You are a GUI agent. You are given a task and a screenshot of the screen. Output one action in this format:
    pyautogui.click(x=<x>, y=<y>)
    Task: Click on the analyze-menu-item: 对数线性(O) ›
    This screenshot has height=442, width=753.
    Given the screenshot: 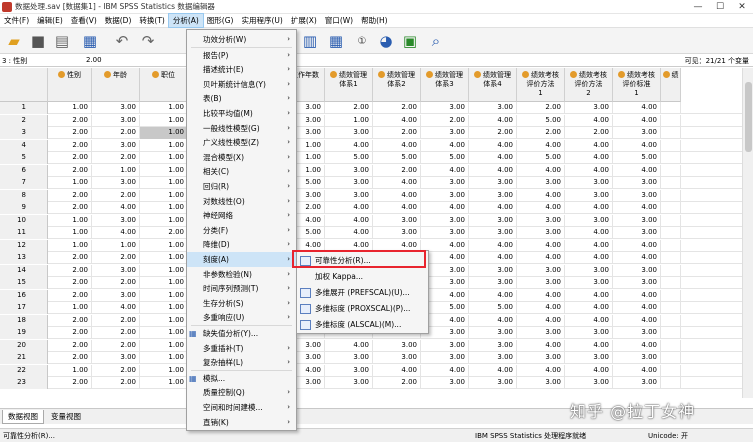 What is the action you would take?
    pyautogui.click(x=241, y=201)
    